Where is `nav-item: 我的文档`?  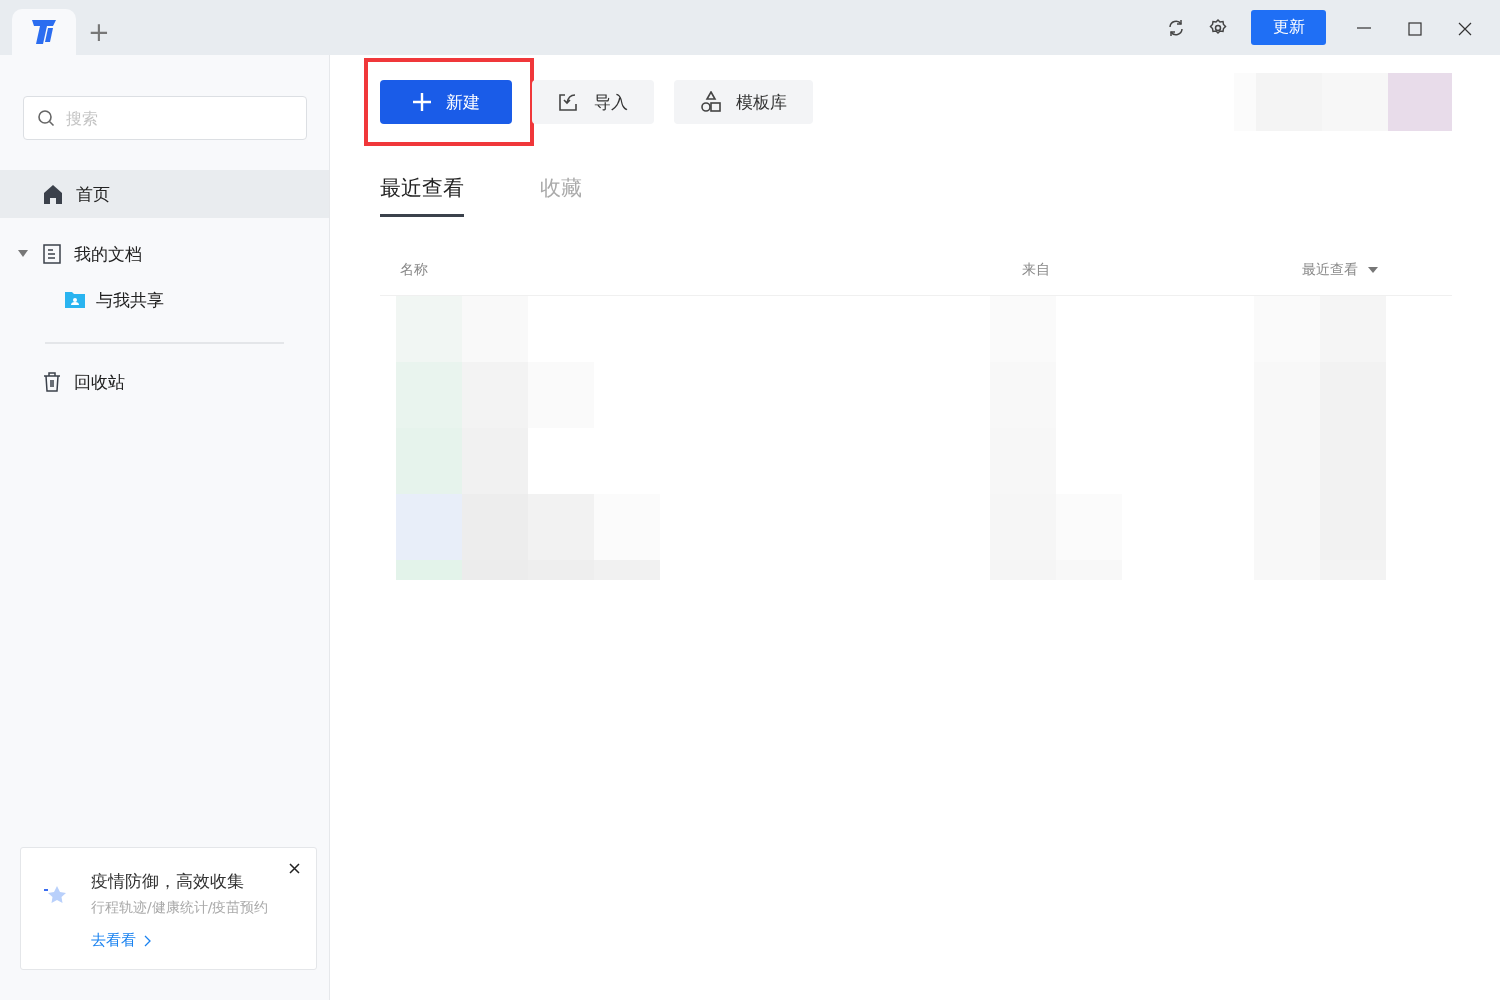
nav-item: 我的文档 is located at coordinates (164, 254).